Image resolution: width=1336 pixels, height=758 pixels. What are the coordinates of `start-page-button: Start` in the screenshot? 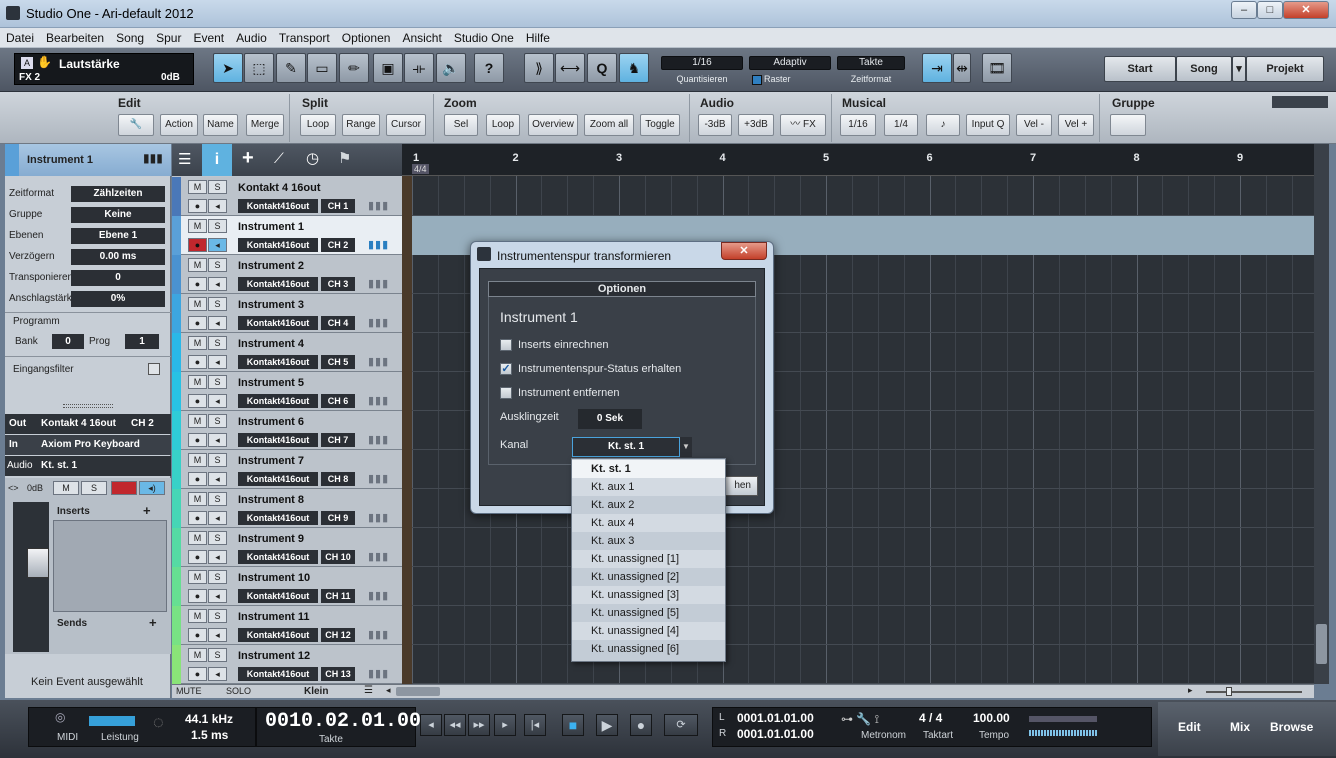 It's located at (1140, 69).